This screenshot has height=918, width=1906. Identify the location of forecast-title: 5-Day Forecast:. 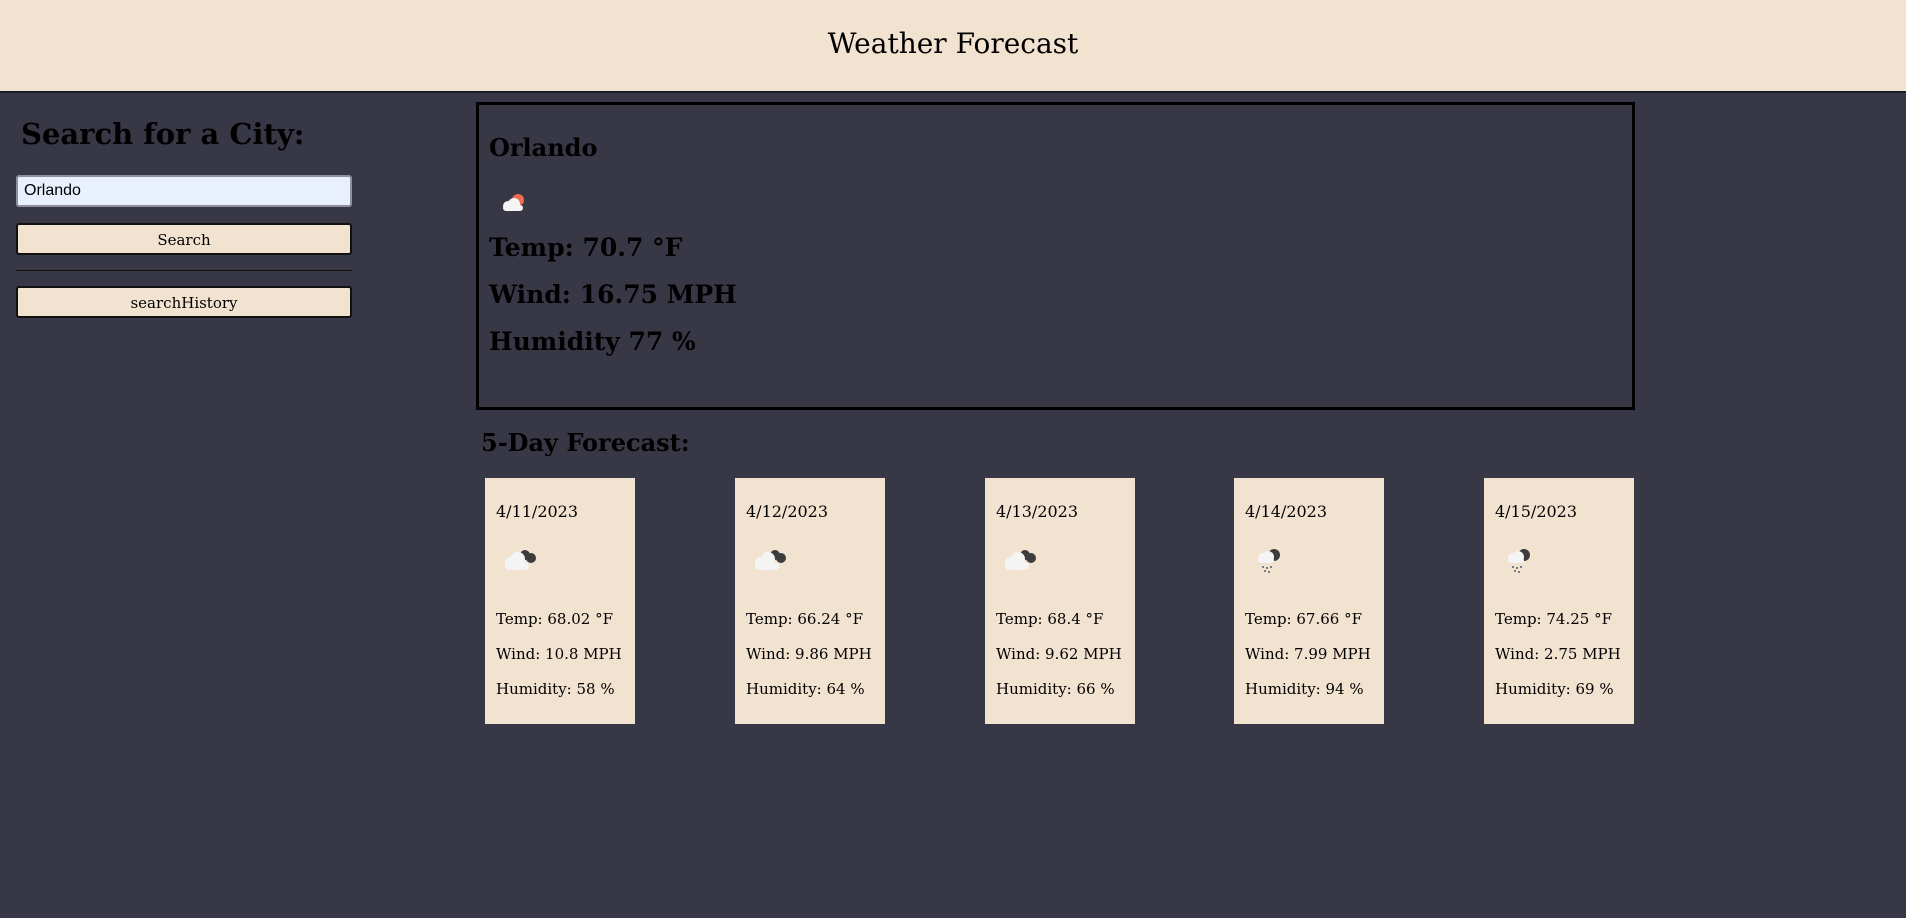
(585, 442).